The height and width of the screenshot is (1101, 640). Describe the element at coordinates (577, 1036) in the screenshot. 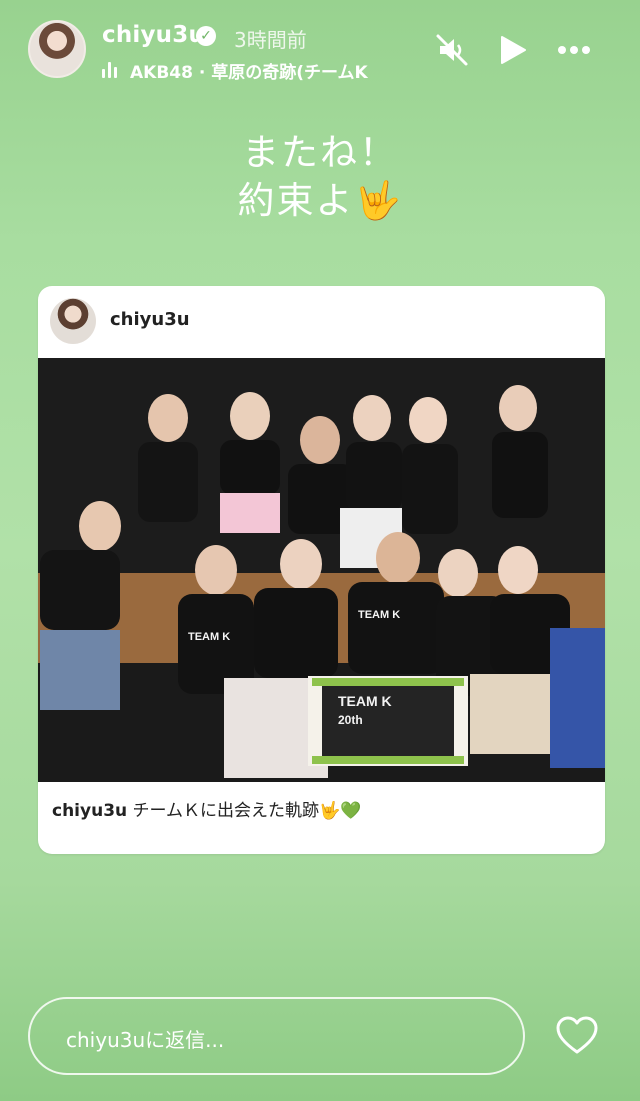

I see `heart-icon` at that location.